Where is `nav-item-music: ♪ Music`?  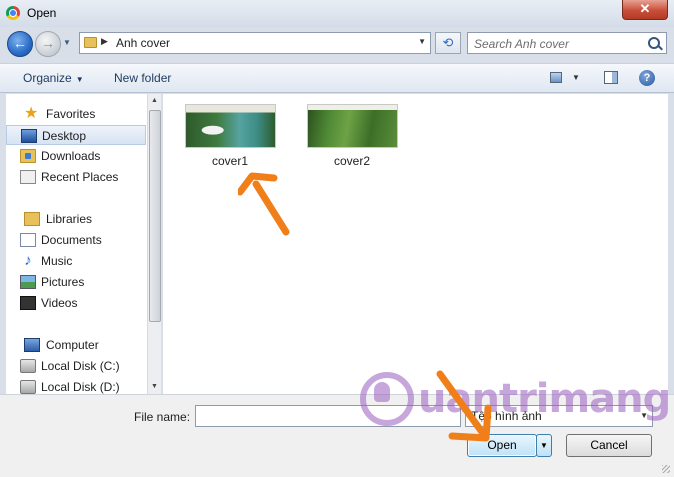 nav-item-music: ♪ Music is located at coordinates (76, 261).